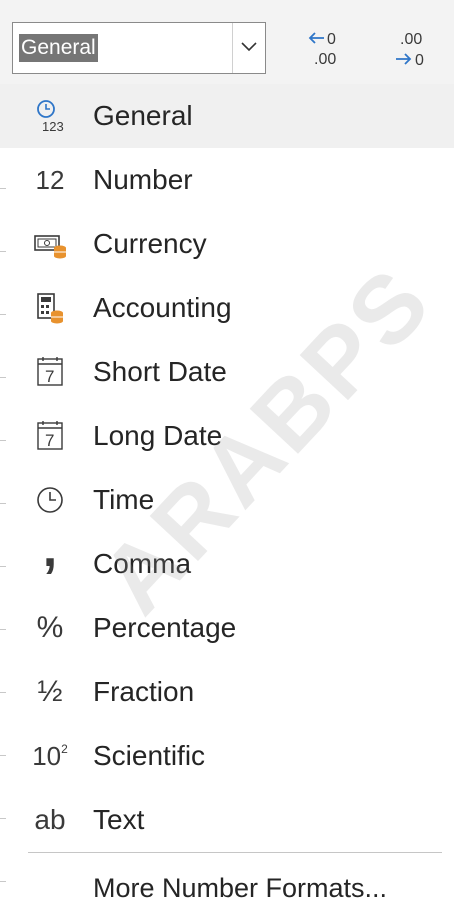 The width and height of the screenshot is (454, 920). What do you see at coordinates (331, 39) in the screenshot?
I see `increase-decimal-top-text: 0` at bounding box center [331, 39].